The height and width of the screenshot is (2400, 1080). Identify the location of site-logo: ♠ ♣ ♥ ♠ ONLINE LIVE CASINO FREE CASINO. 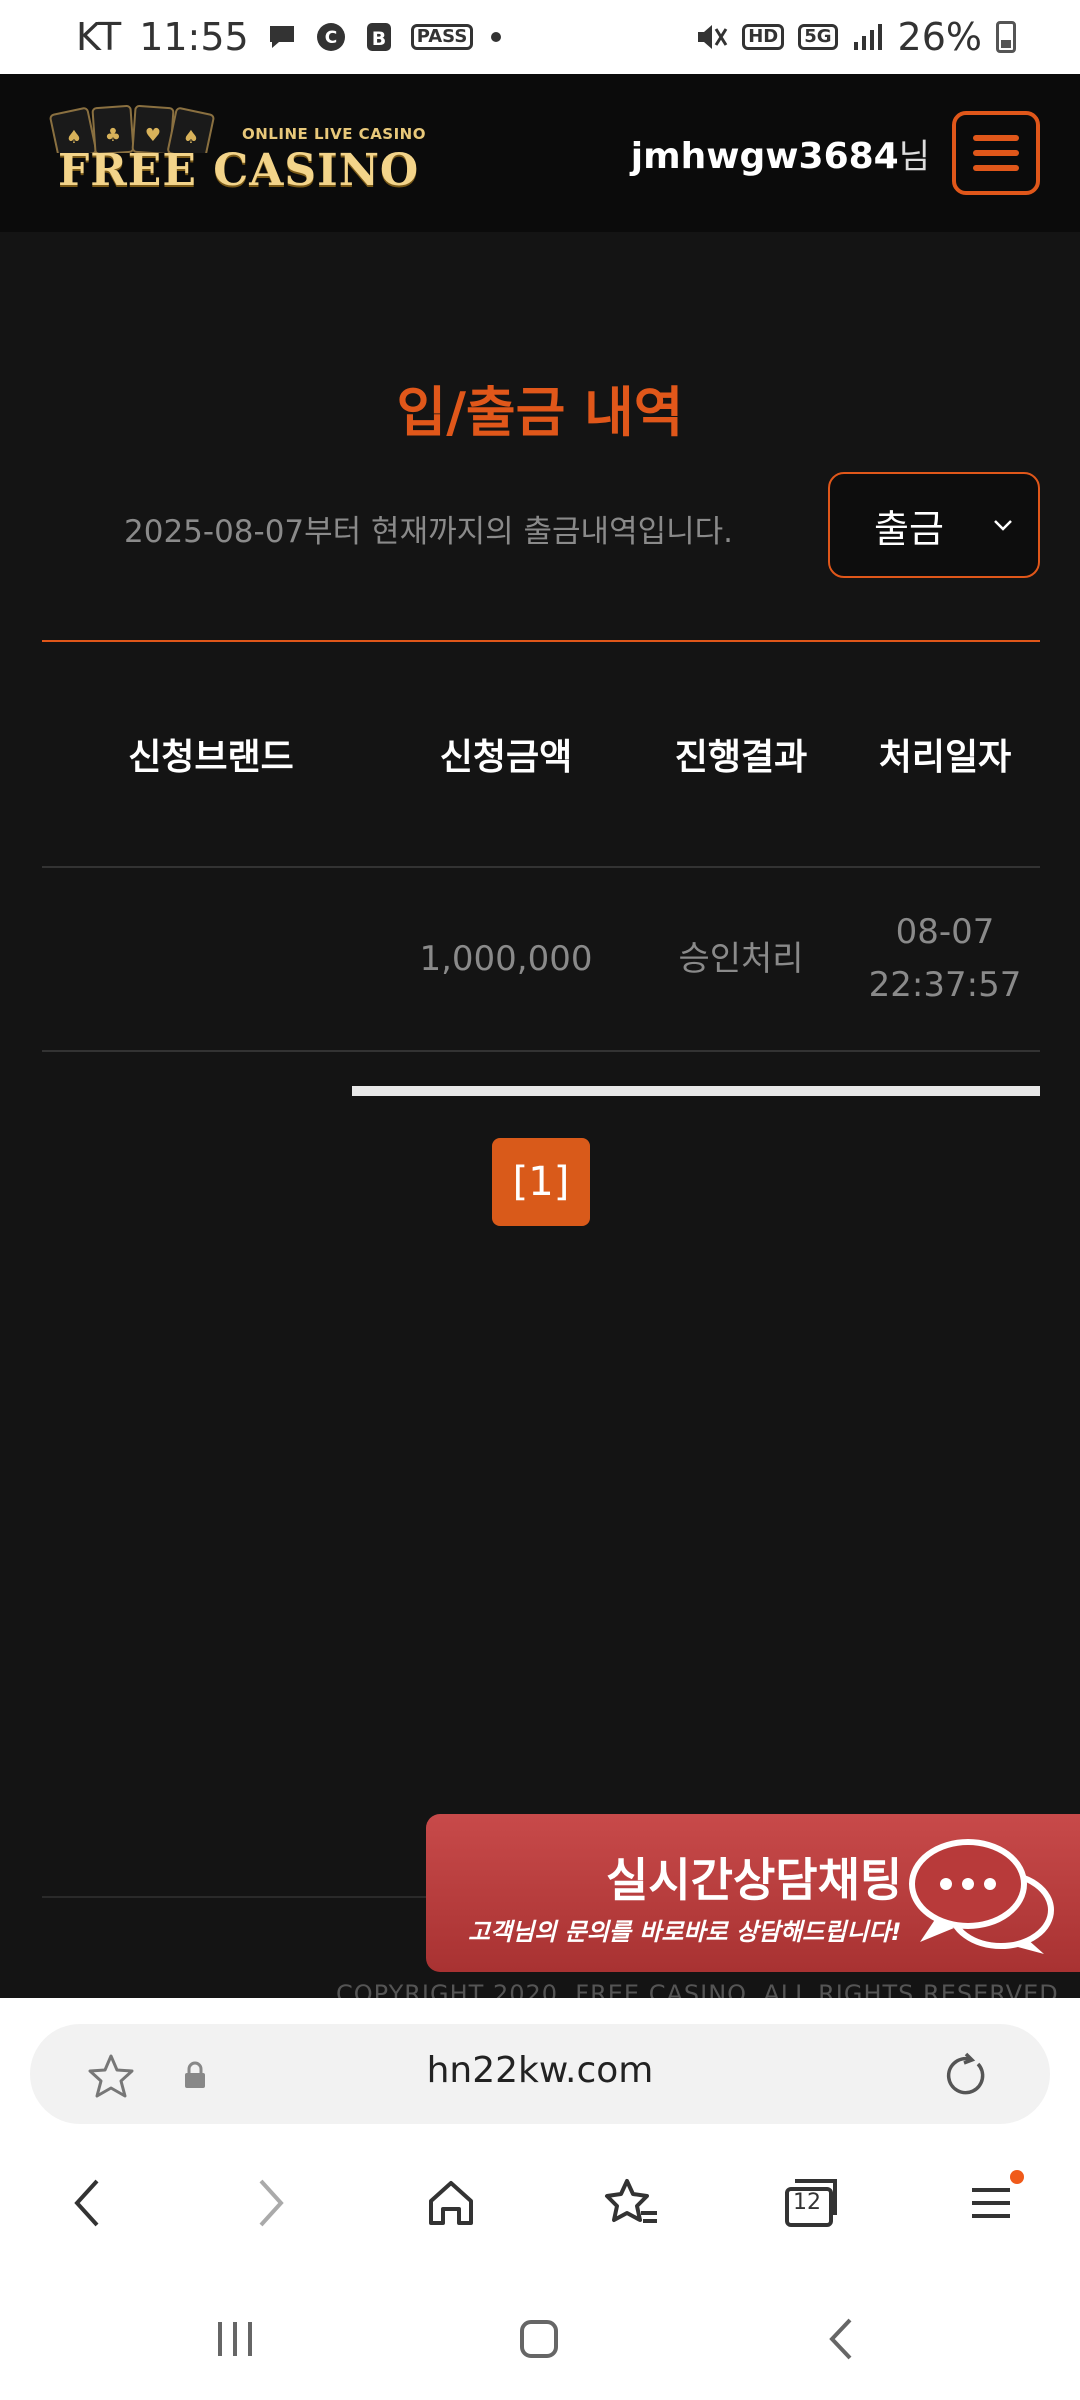
(236, 153).